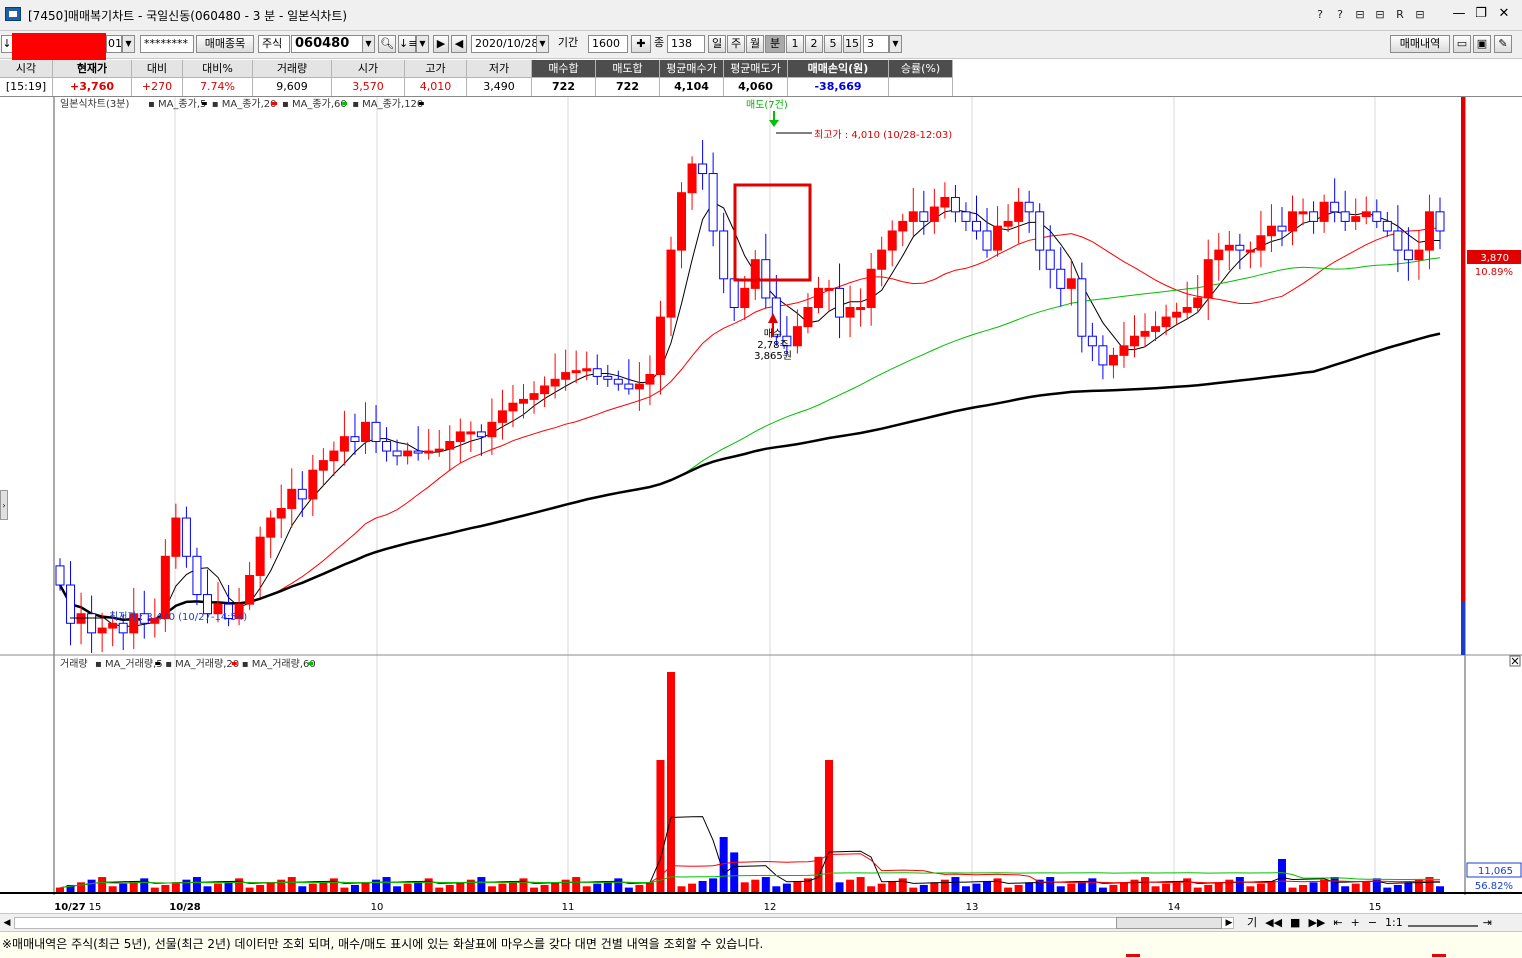 This screenshot has width=1522, height=958. What do you see at coordinates (755, 44) in the screenshot?
I see `timeframe-month: 월` at bounding box center [755, 44].